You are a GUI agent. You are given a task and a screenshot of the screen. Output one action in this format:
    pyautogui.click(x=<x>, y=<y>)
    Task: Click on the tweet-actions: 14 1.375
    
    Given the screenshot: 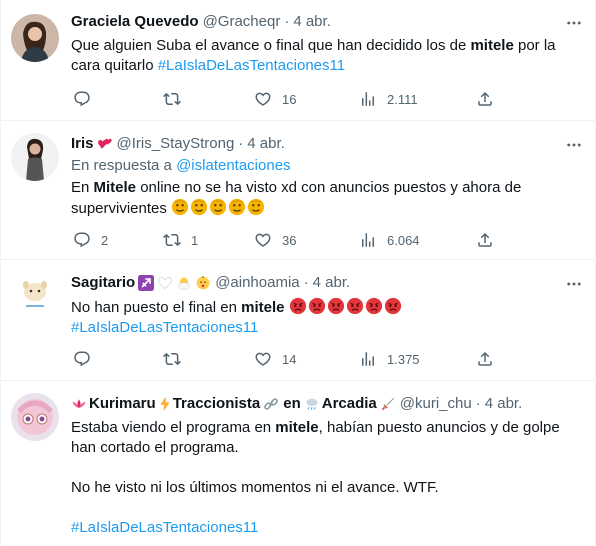 What is the action you would take?
    pyautogui.click(x=291, y=359)
    